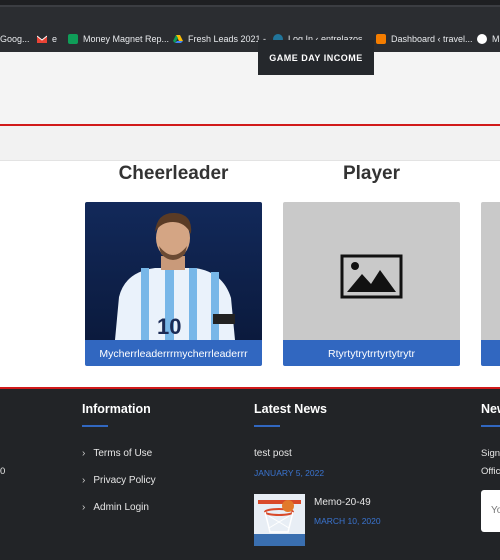  I want to click on news-post-date: MARCH 10, 2020, so click(347, 521).